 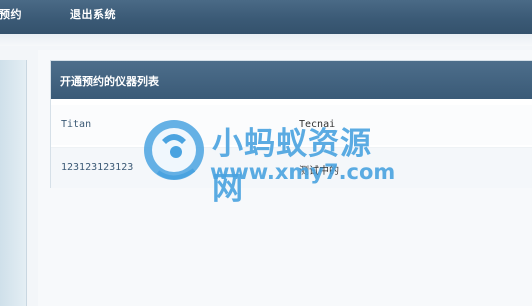 I want to click on header-divider, so click(x=266, y=40).